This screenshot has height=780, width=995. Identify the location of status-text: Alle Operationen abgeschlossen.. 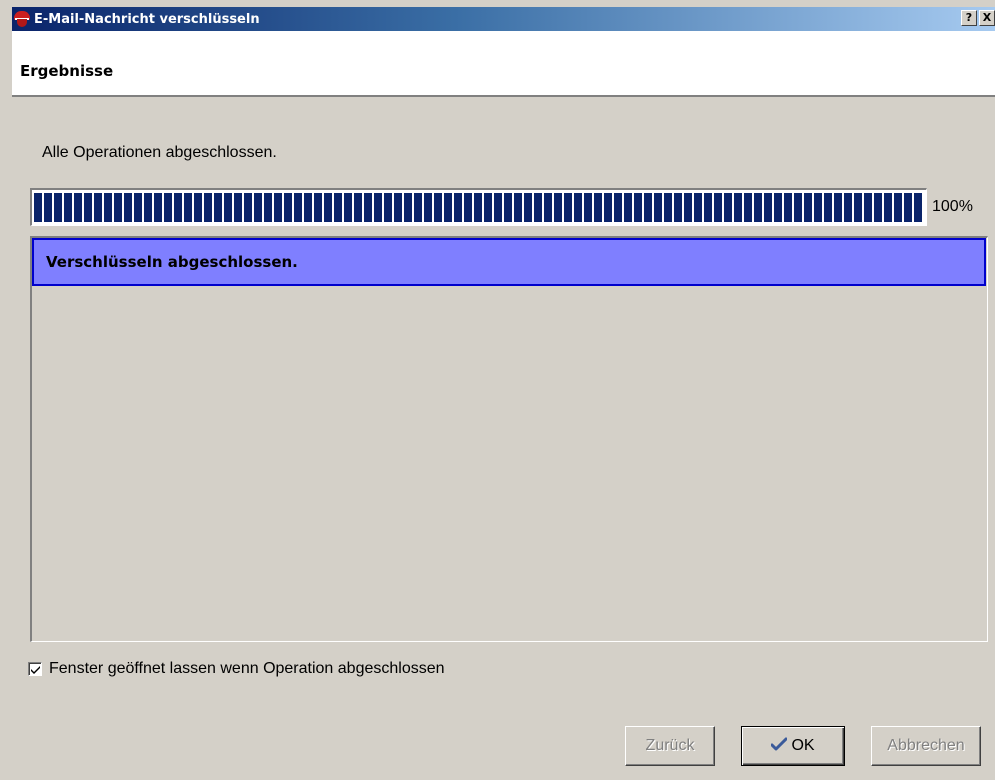
(159, 152).